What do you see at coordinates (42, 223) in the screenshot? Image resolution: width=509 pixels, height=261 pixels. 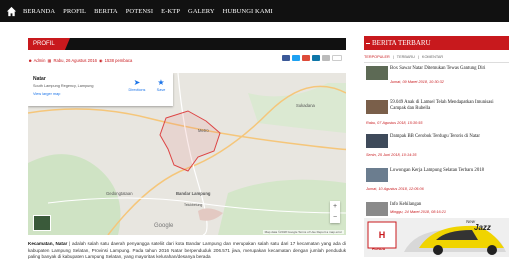 I see `satellite-toggle` at bounding box center [42, 223].